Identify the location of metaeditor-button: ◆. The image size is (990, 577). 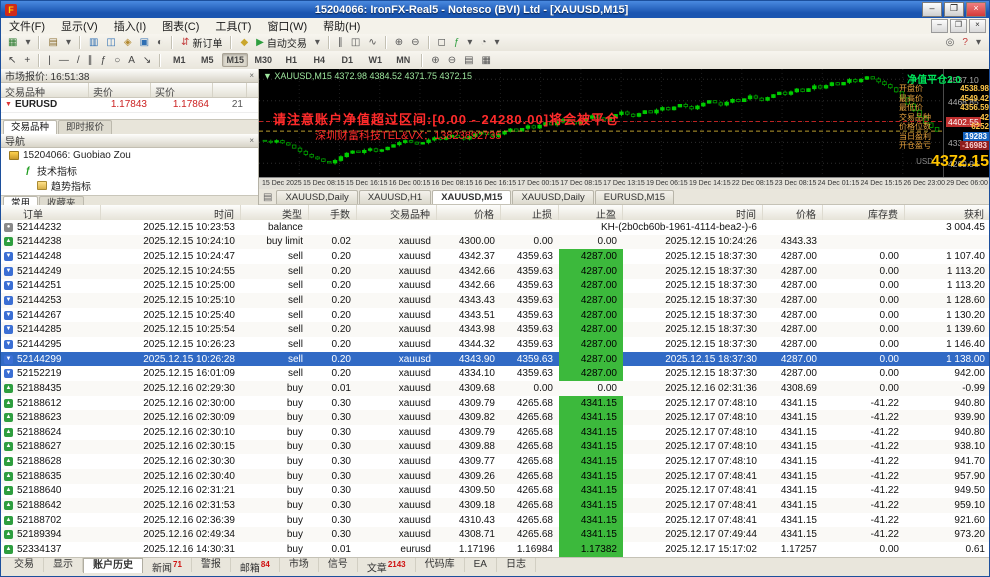
(244, 42).